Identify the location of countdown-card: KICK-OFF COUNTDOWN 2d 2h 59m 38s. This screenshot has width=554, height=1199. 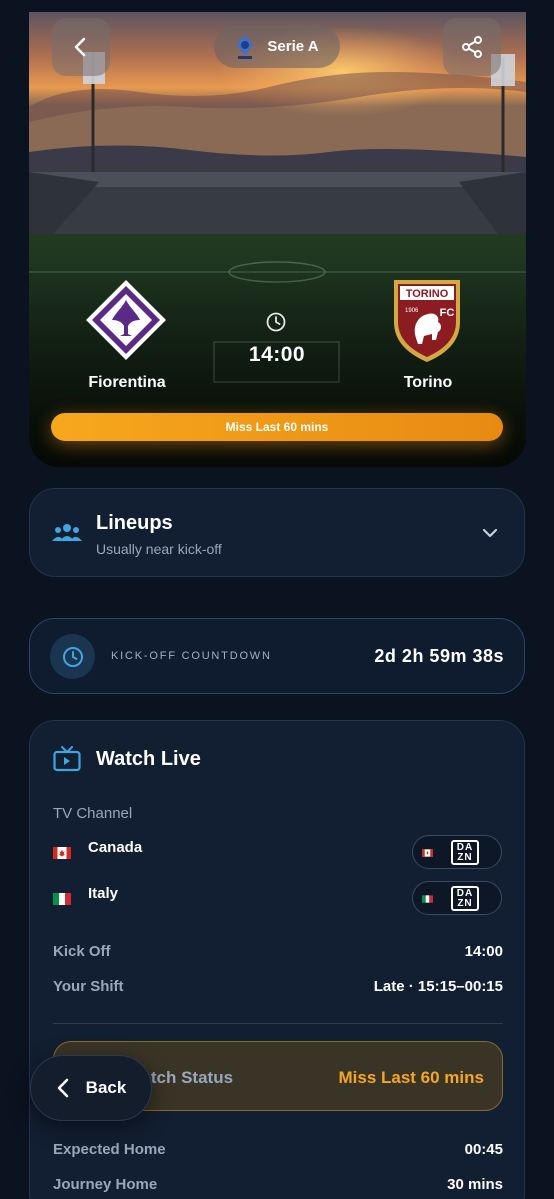
(277, 656).